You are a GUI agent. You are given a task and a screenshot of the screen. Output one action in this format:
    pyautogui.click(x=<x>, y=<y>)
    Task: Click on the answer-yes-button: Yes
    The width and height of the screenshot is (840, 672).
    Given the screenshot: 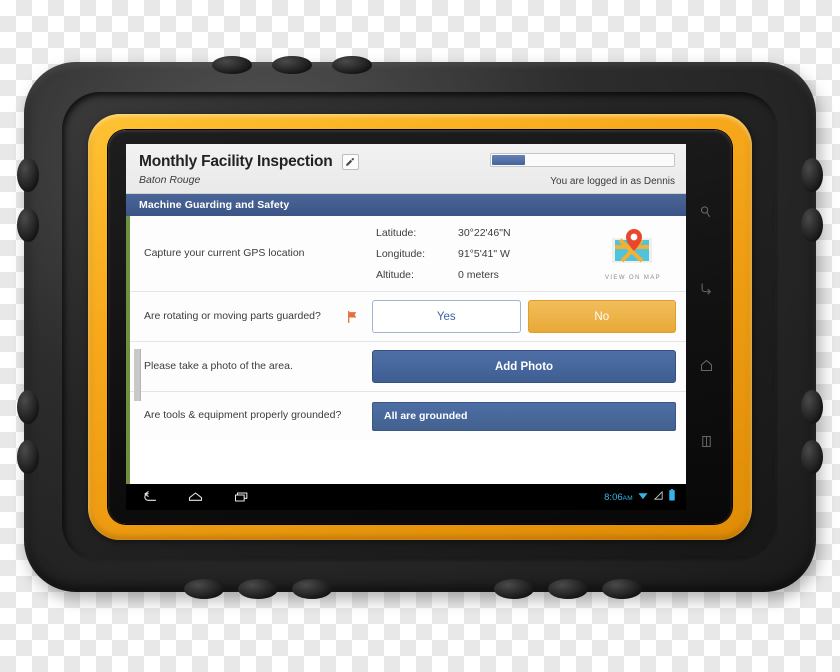 What is the action you would take?
    pyautogui.click(x=446, y=316)
    